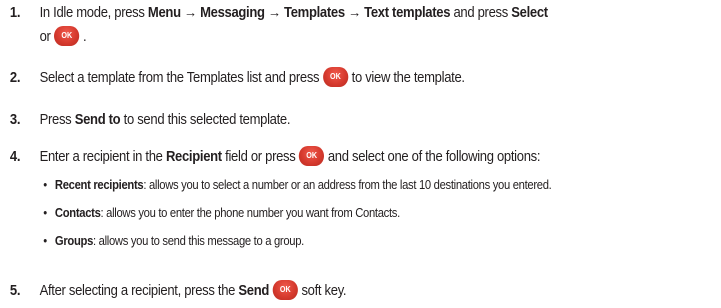 This screenshot has height=308, width=721. I want to click on step-text-part: ., so click(84, 37).